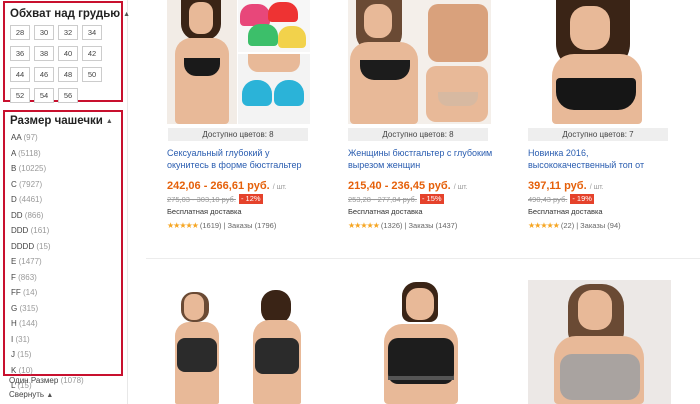 The image size is (700, 404). What do you see at coordinates (31, 169) in the screenshot?
I see `cup-size-option: B (10225)` at bounding box center [31, 169].